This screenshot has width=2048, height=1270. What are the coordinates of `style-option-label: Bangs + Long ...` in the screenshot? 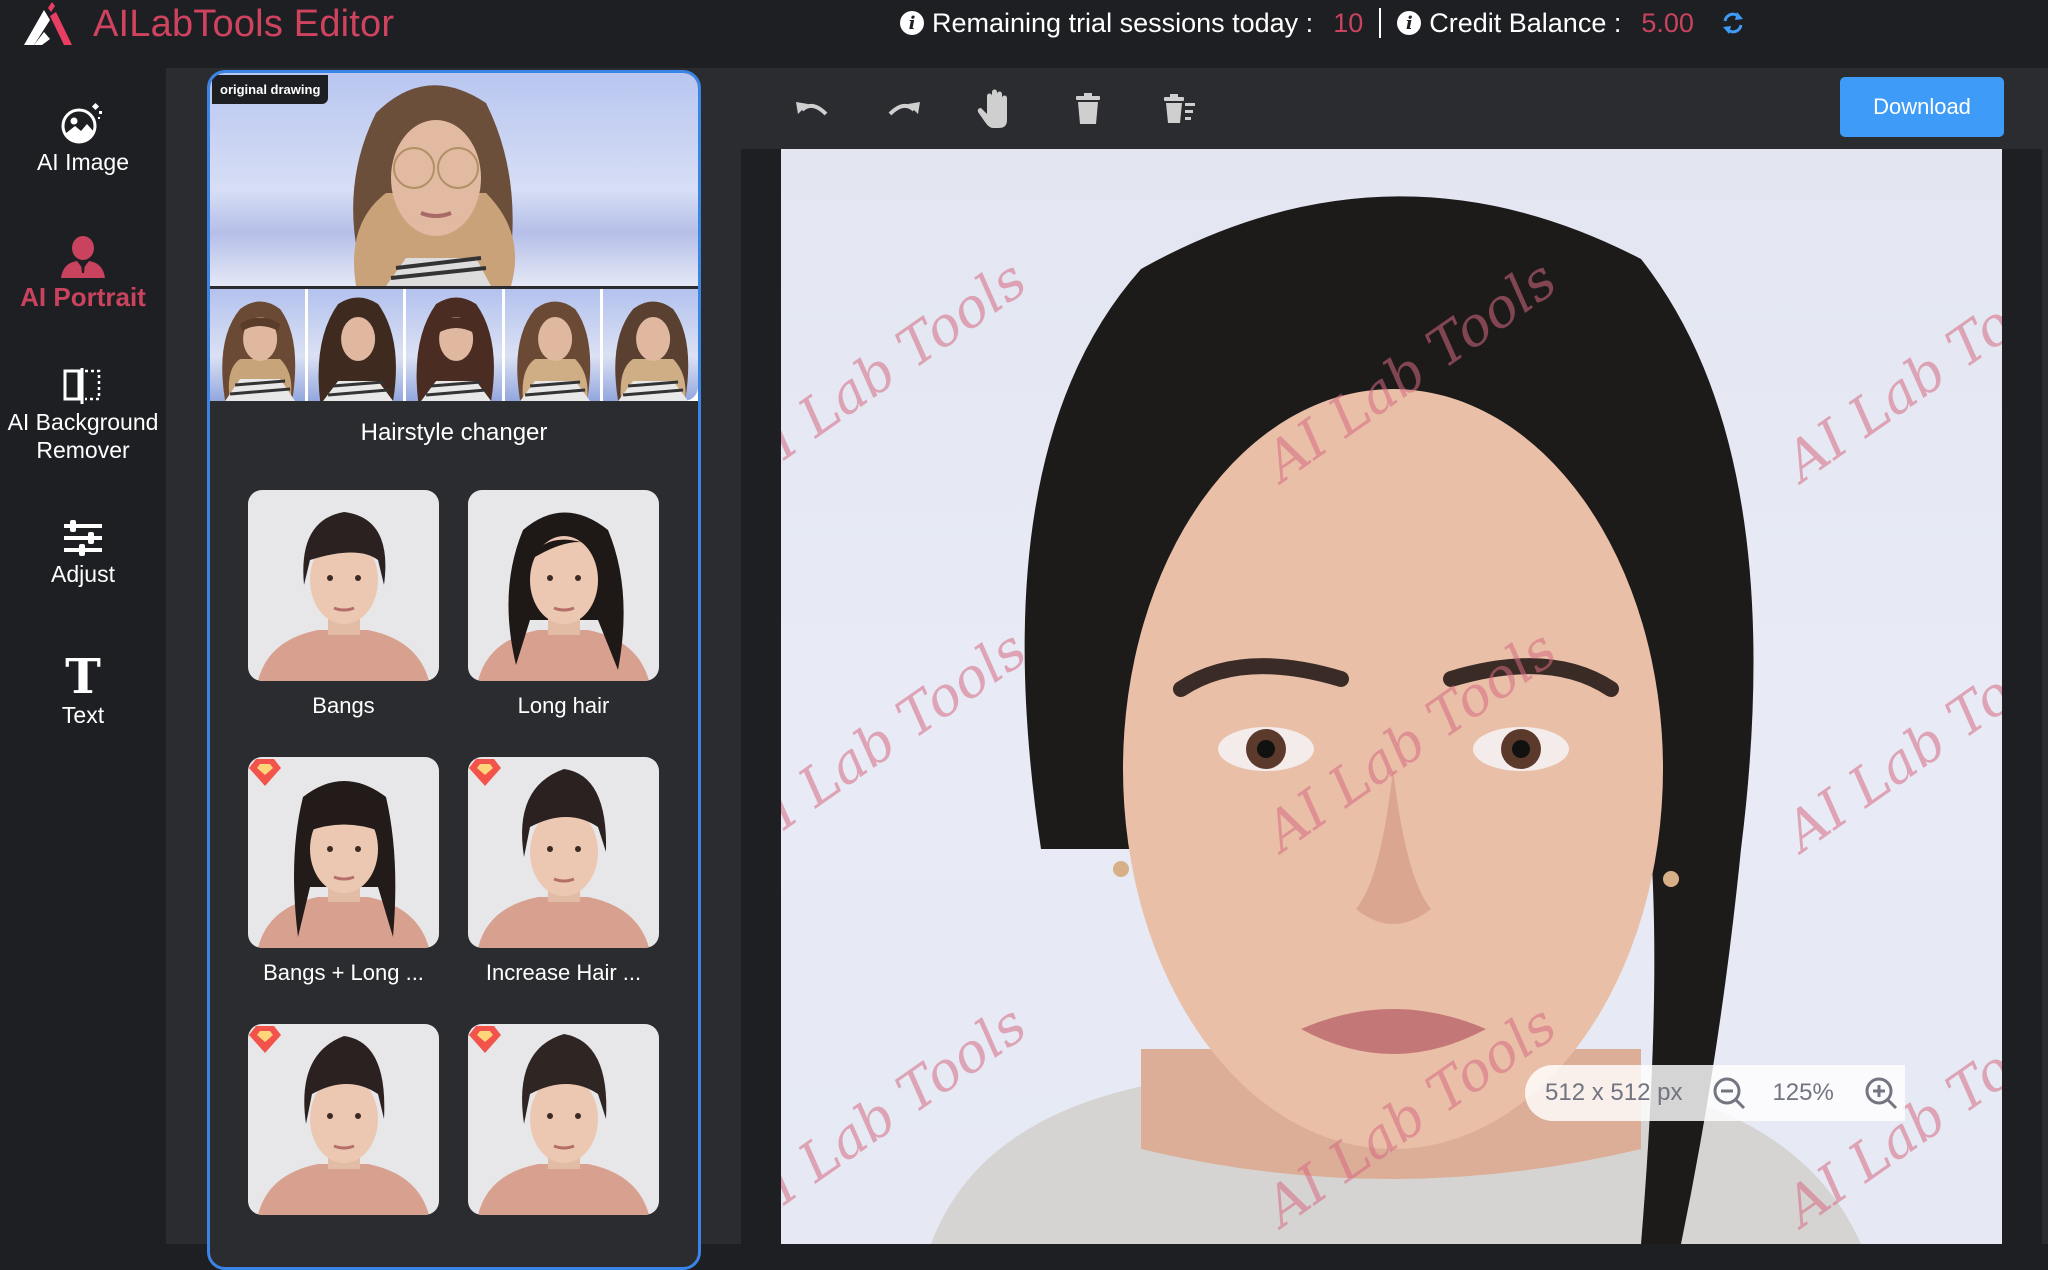 It's located at (343, 972).